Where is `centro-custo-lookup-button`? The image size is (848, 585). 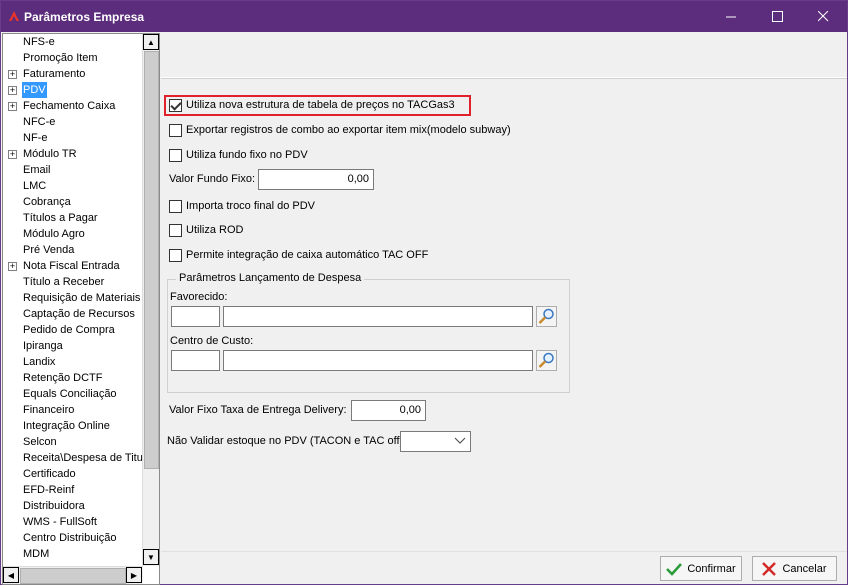 centro-custo-lookup-button is located at coordinates (546, 360).